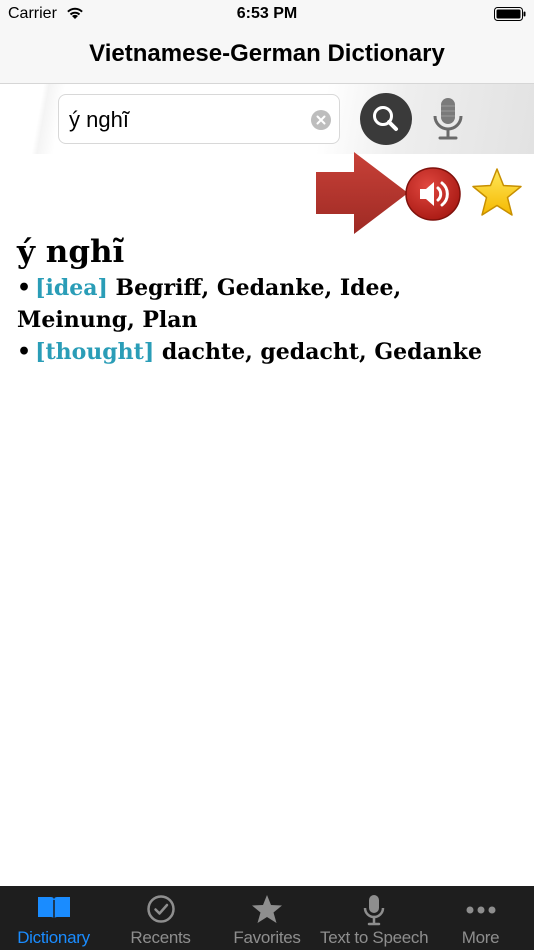 This screenshot has width=534, height=950. What do you see at coordinates (53, 908) in the screenshot?
I see `book-icon` at bounding box center [53, 908].